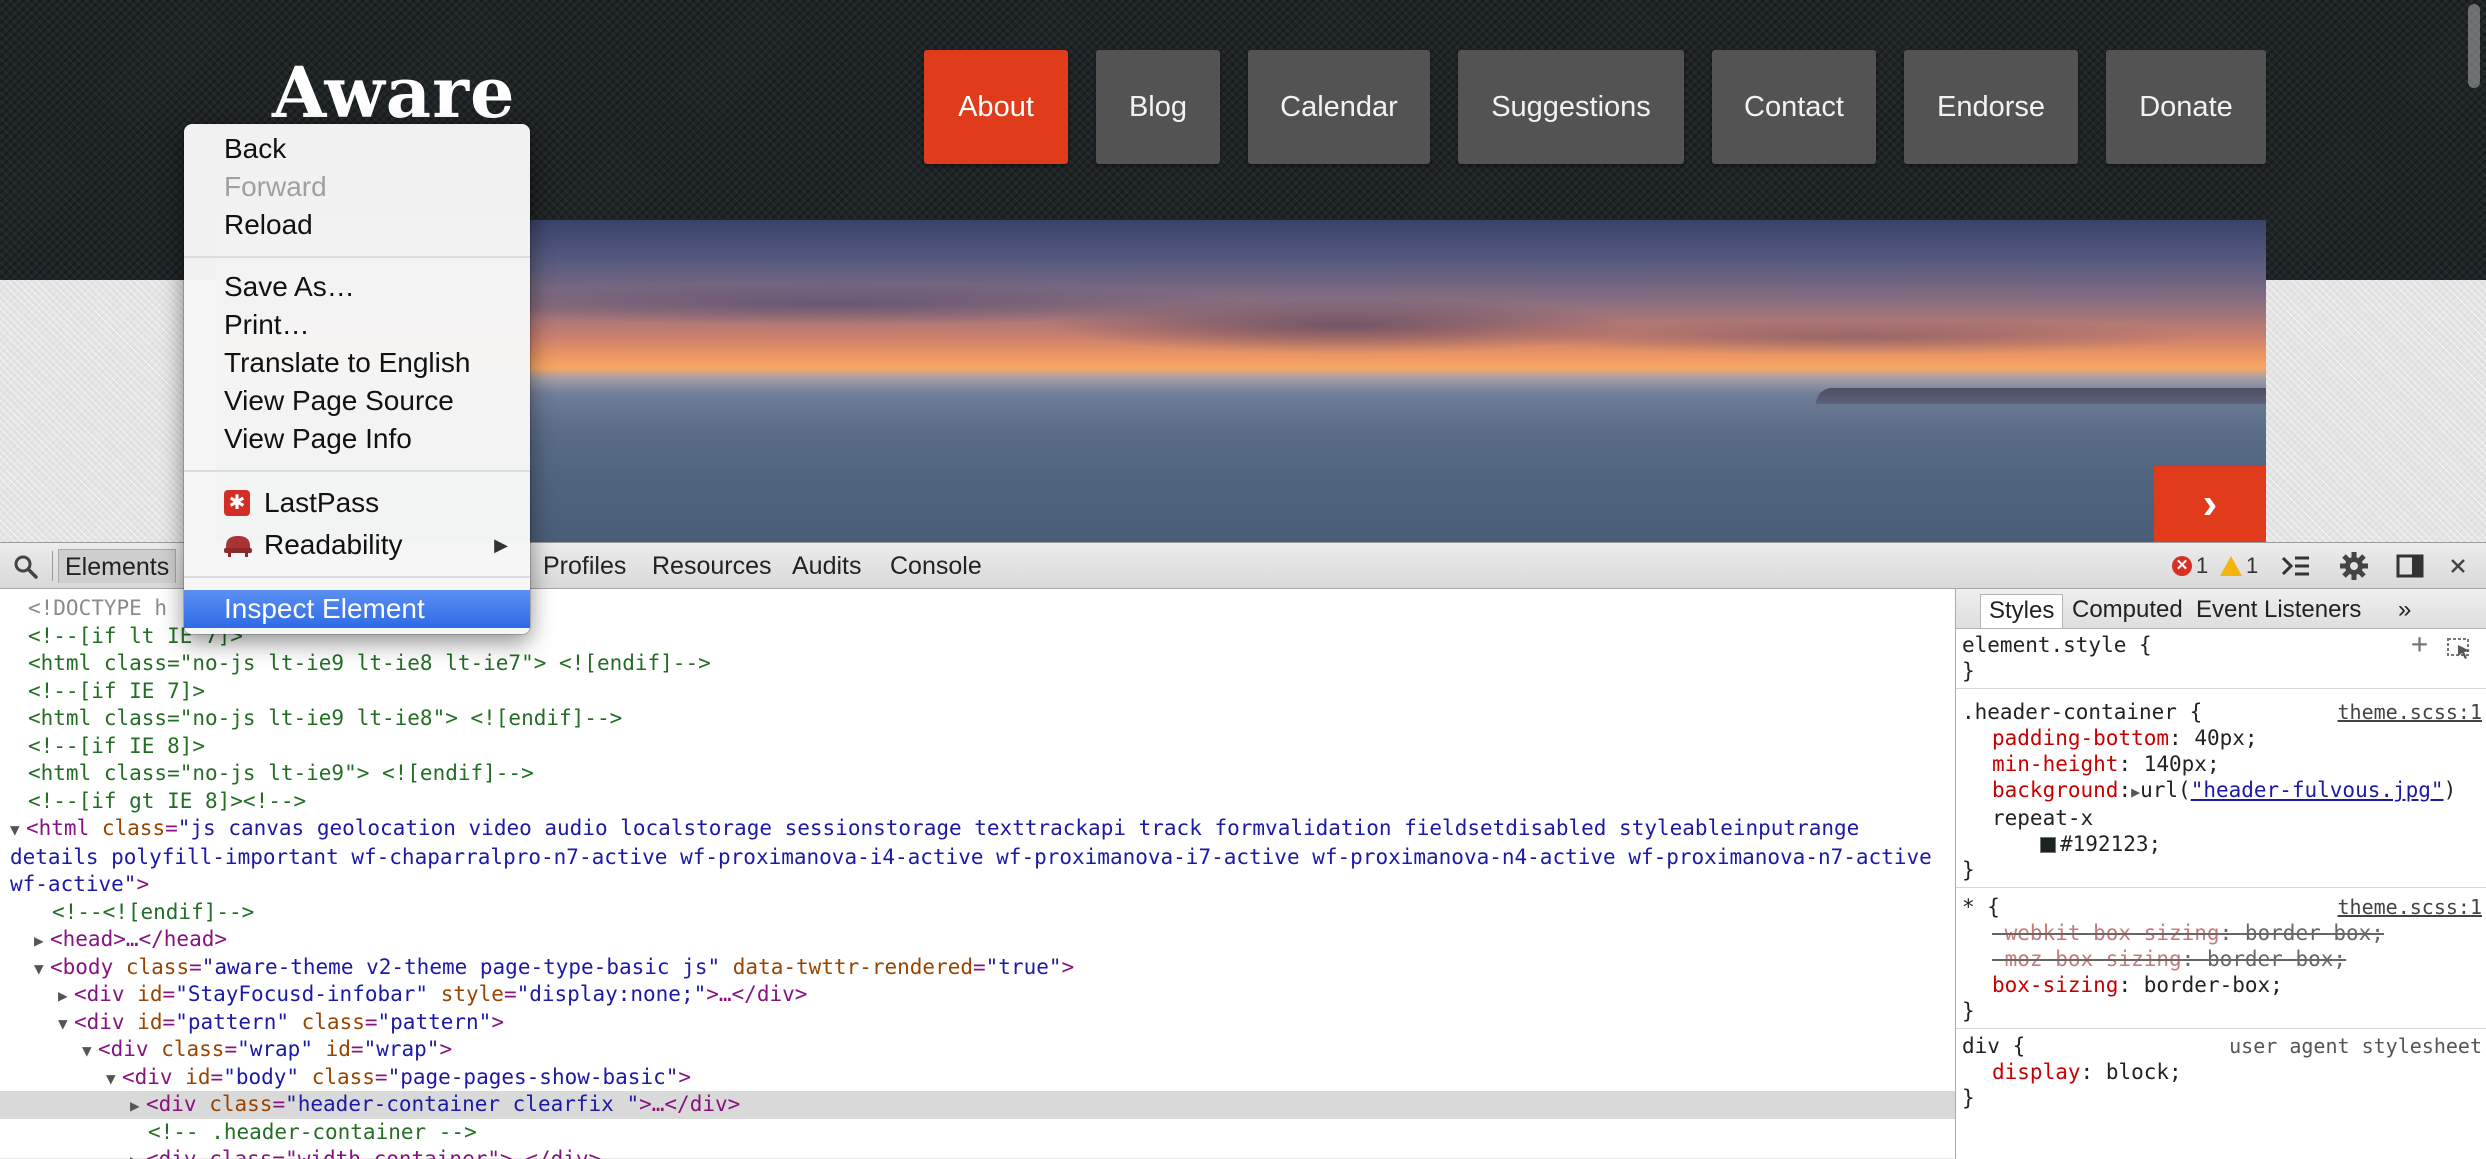  What do you see at coordinates (977, 747) in the screenshot?
I see `dom-node: <!--[if IE 8]>` at bounding box center [977, 747].